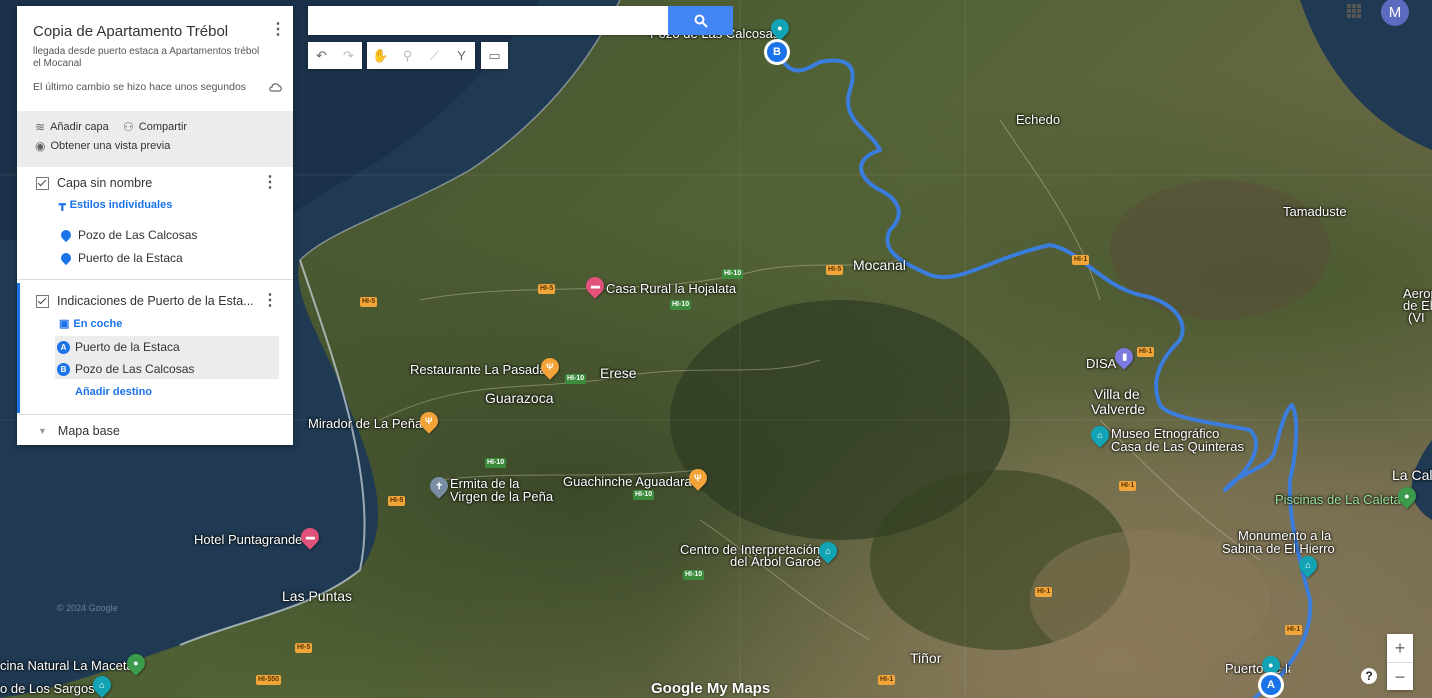 The width and height of the screenshot is (1432, 698). What do you see at coordinates (138, 235) in the screenshot?
I see `feature-label: Pozo de Las Calcosas` at bounding box center [138, 235].